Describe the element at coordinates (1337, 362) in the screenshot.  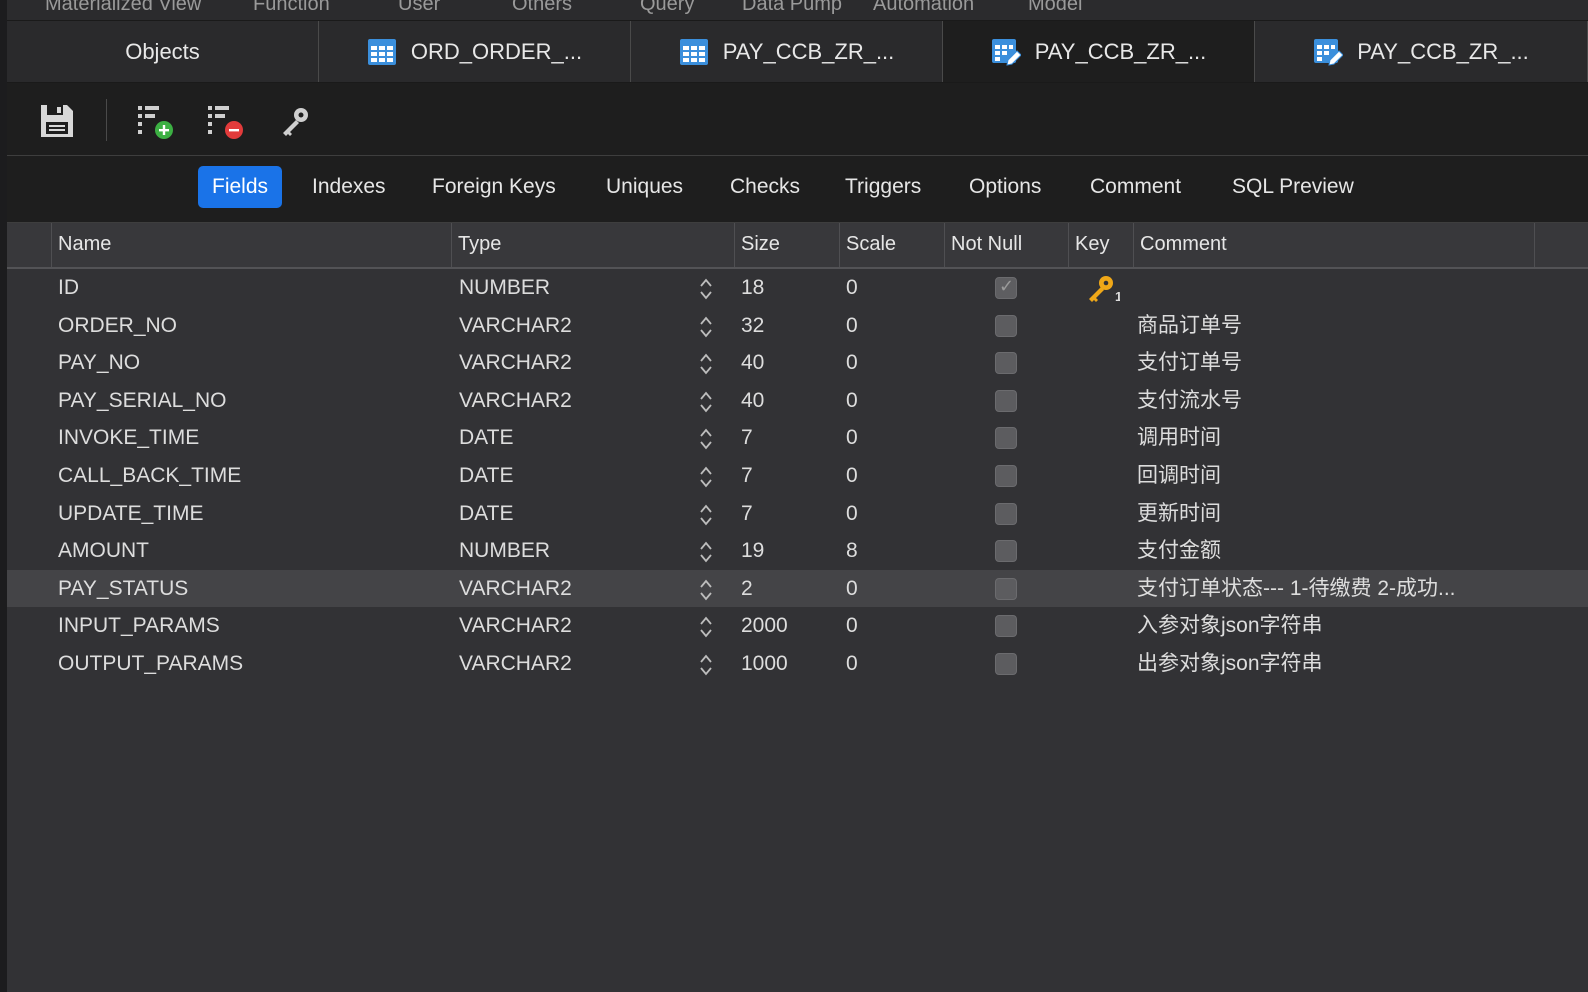
I see `field-comment-cell: 支付订单号` at that location.